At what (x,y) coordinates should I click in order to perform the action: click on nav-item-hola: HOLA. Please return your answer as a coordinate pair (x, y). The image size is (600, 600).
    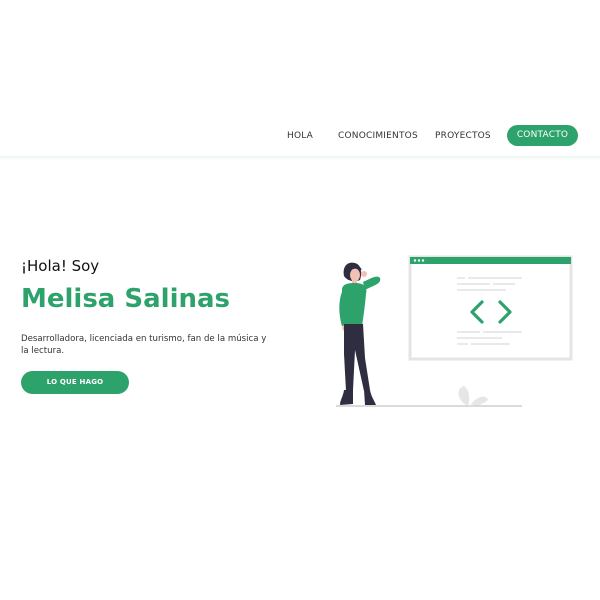
    Looking at the image, I should click on (300, 136).